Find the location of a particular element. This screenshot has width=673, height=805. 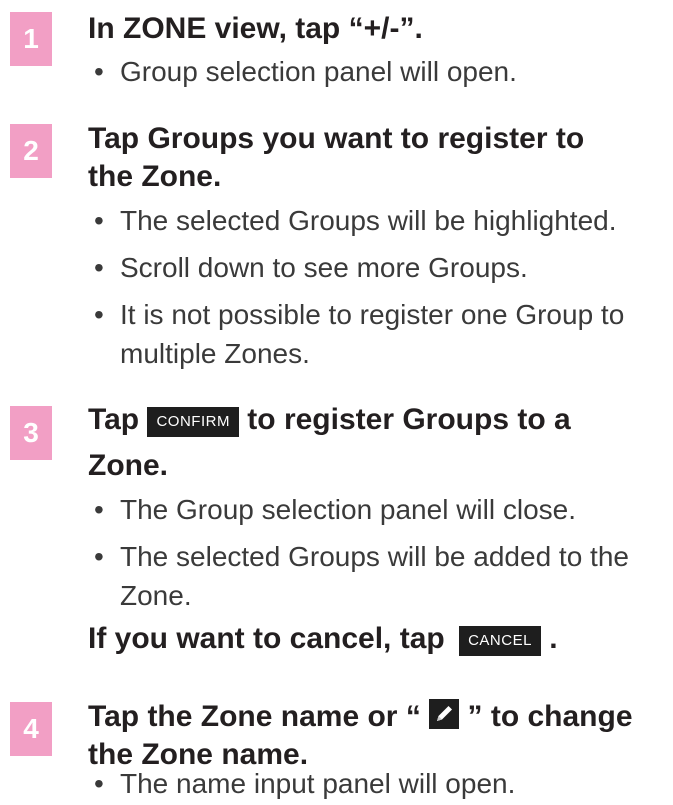

cancel-button: CANCEL is located at coordinates (500, 641).